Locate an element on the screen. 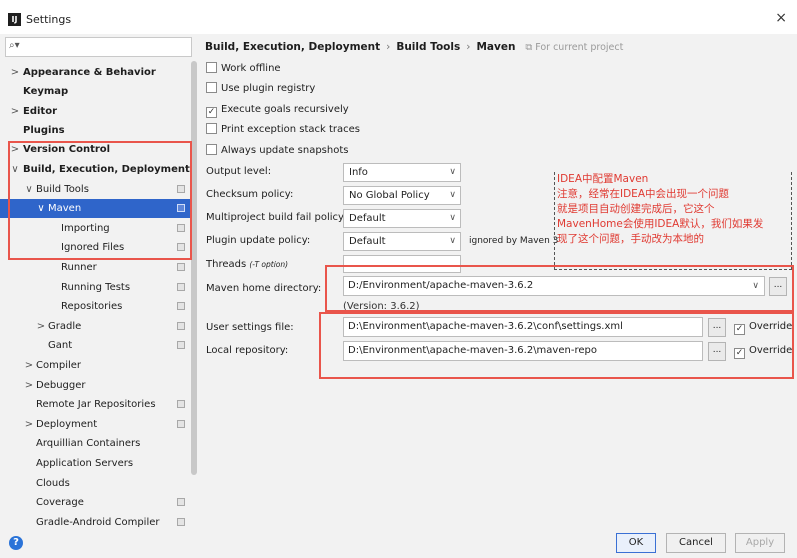 The height and width of the screenshot is (558, 797). breadcrumb-part: Build Tools is located at coordinates (428, 47).